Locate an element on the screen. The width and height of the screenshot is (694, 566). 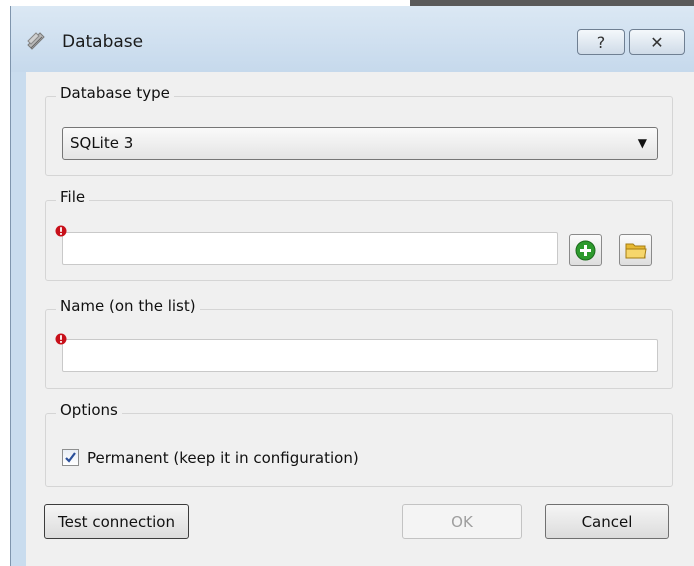
database-type-label: Database type is located at coordinates (115, 93).